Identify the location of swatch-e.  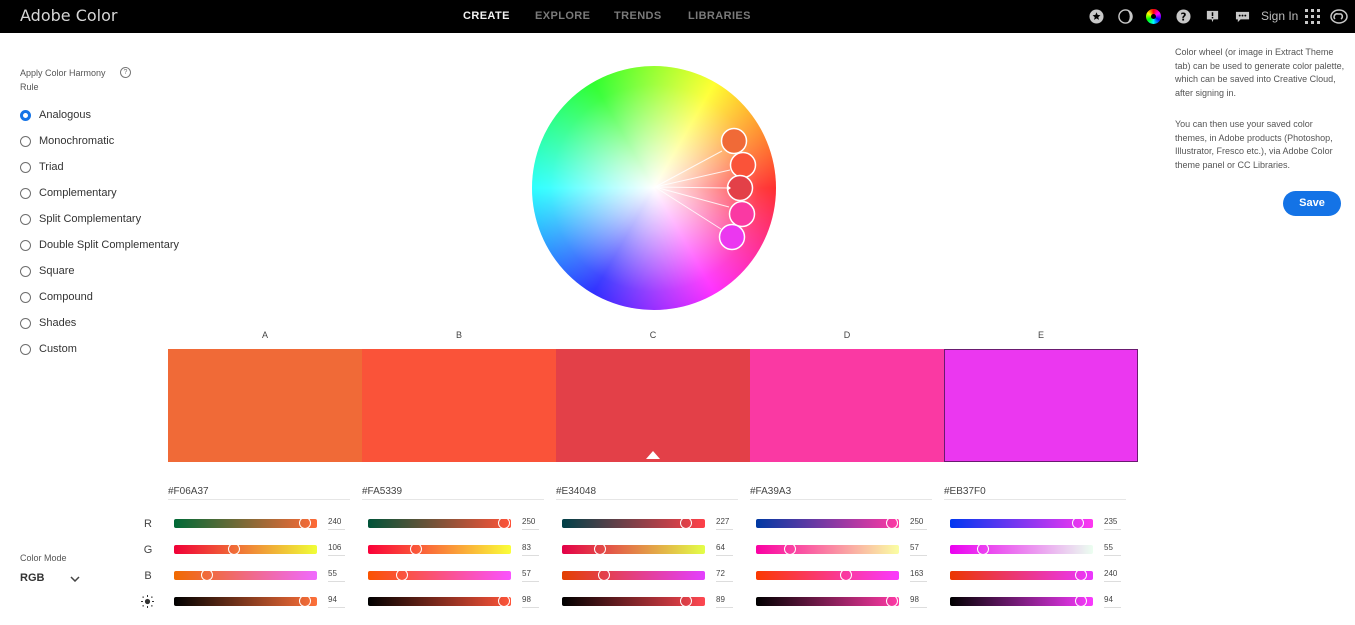
(1041, 405).